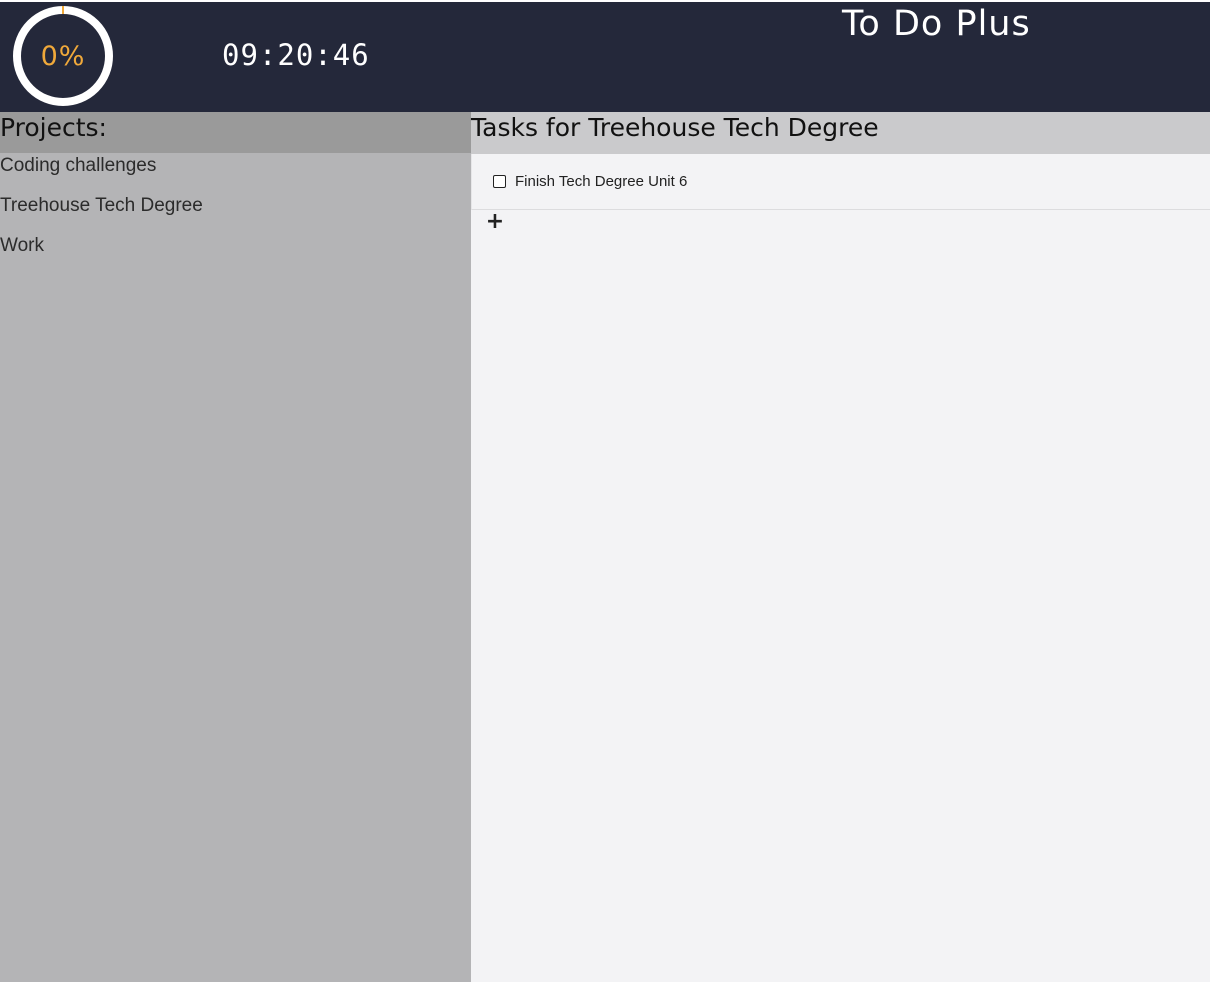  What do you see at coordinates (840, 182) in the screenshot?
I see `task-row: Finish Tech Degree Unit 6` at bounding box center [840, 182].